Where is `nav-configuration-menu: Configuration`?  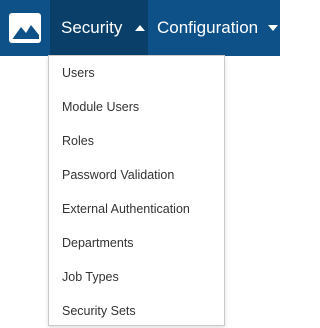 nav-configuration-menu: Configuration is located at coordinates (214, 28).